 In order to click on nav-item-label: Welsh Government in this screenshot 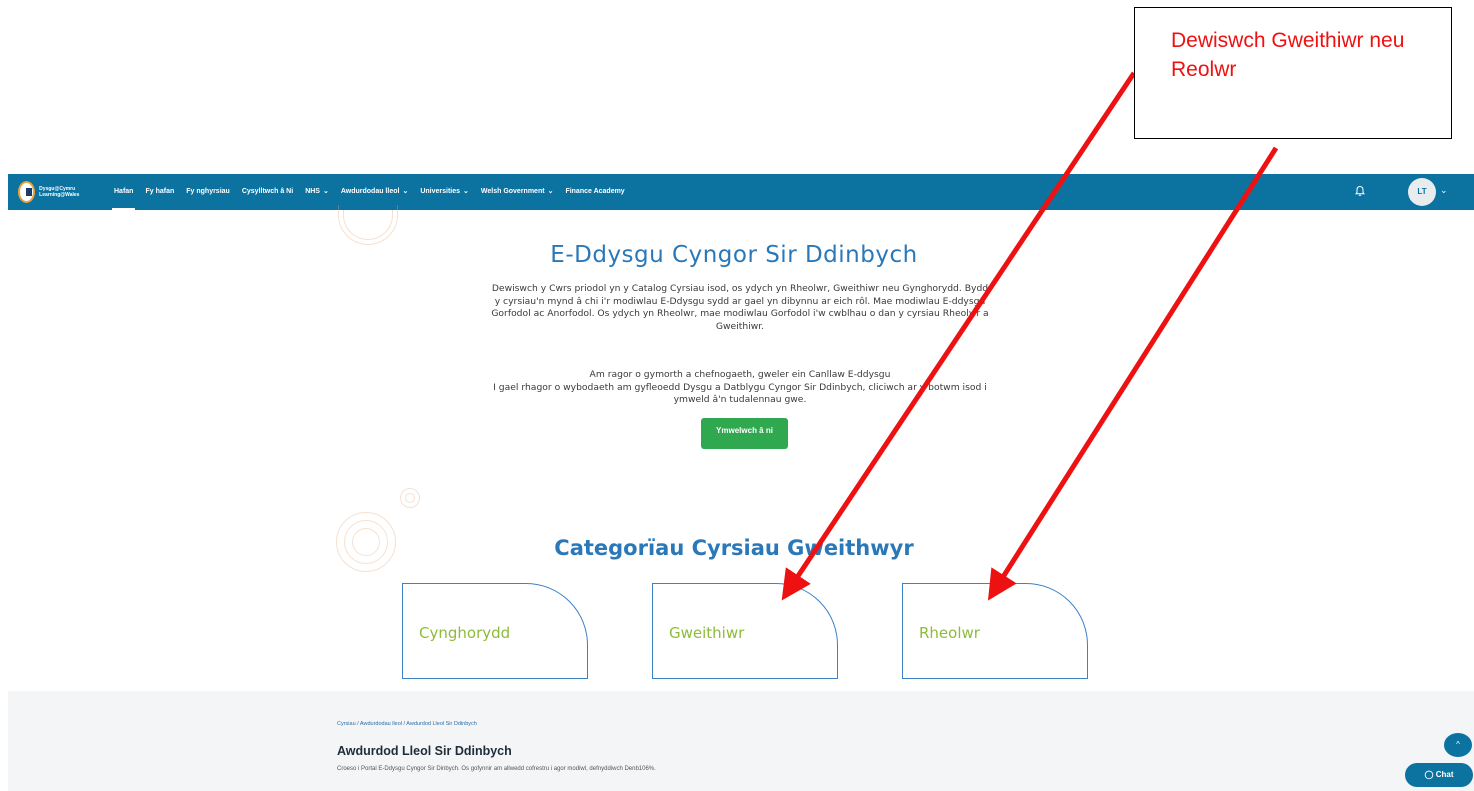, I will do `click(512, 191)`.